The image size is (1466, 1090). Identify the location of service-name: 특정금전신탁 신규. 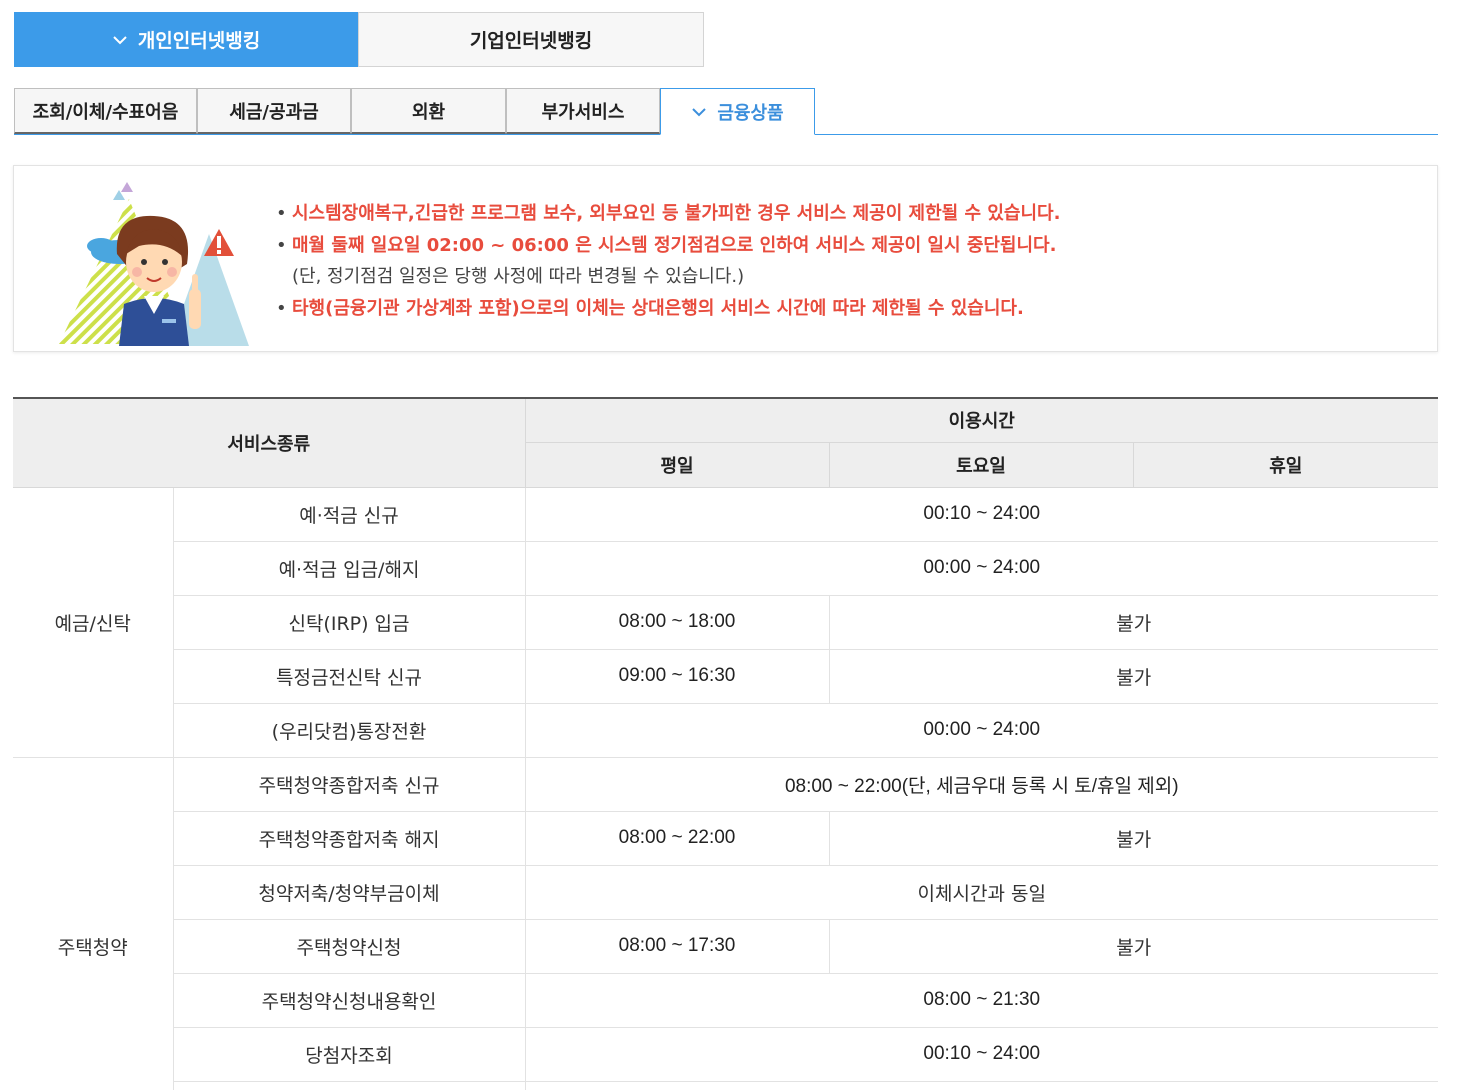
(349, 676).